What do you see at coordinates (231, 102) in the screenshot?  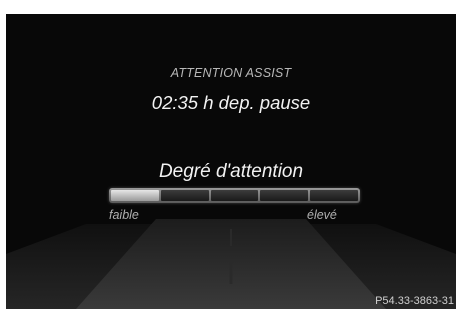 I see `pause-recommendation: 02:35 h dep. pause` at bounding box center [231, 102].